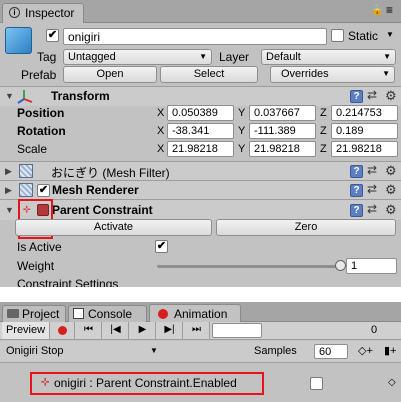  I want to click on lock-icon: 🔒, so click(377, 10).